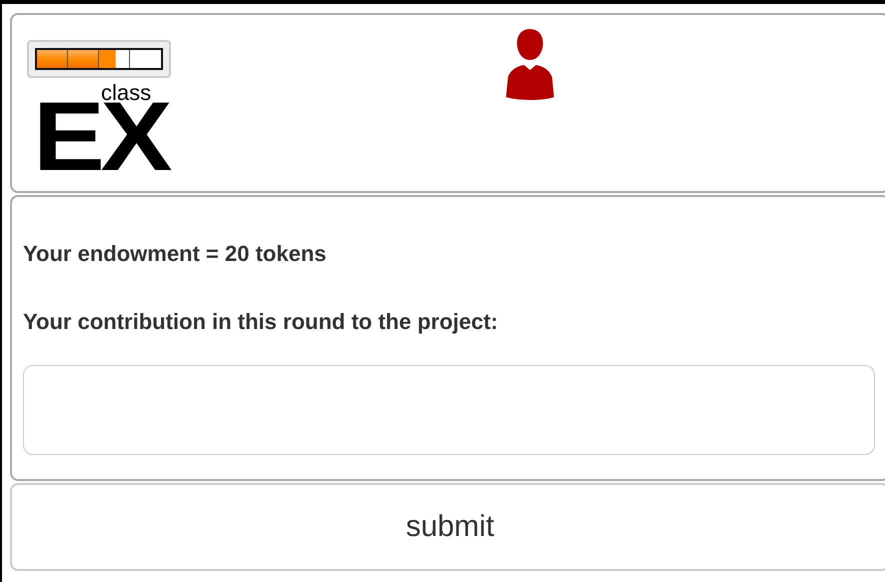  What do you see at coordinates (447, 527) in the screenshot?
I see `submit-button: submit` at bounding box center [447, 527].